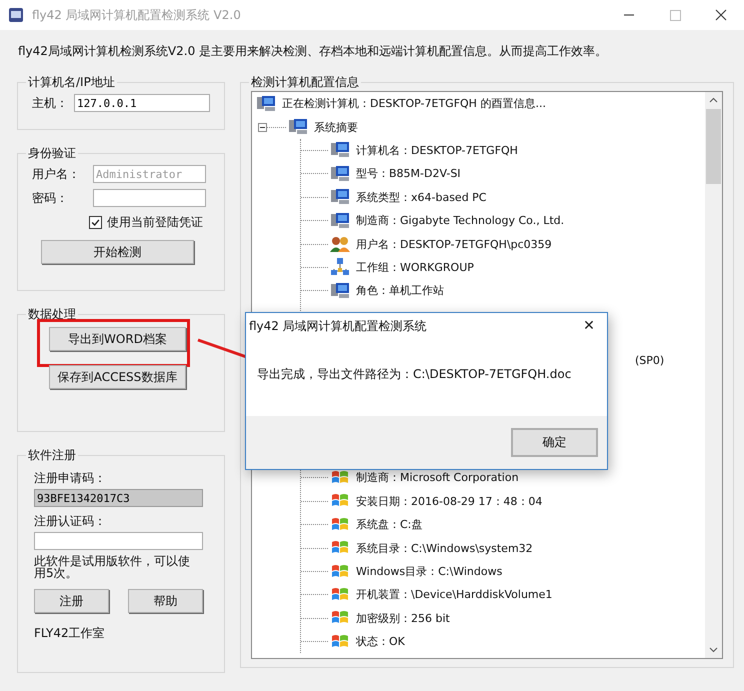 The width and height of the screenshot is (744, 691). I want to click on request-code-field: 93BFE1342017C3, so click(118, 498).